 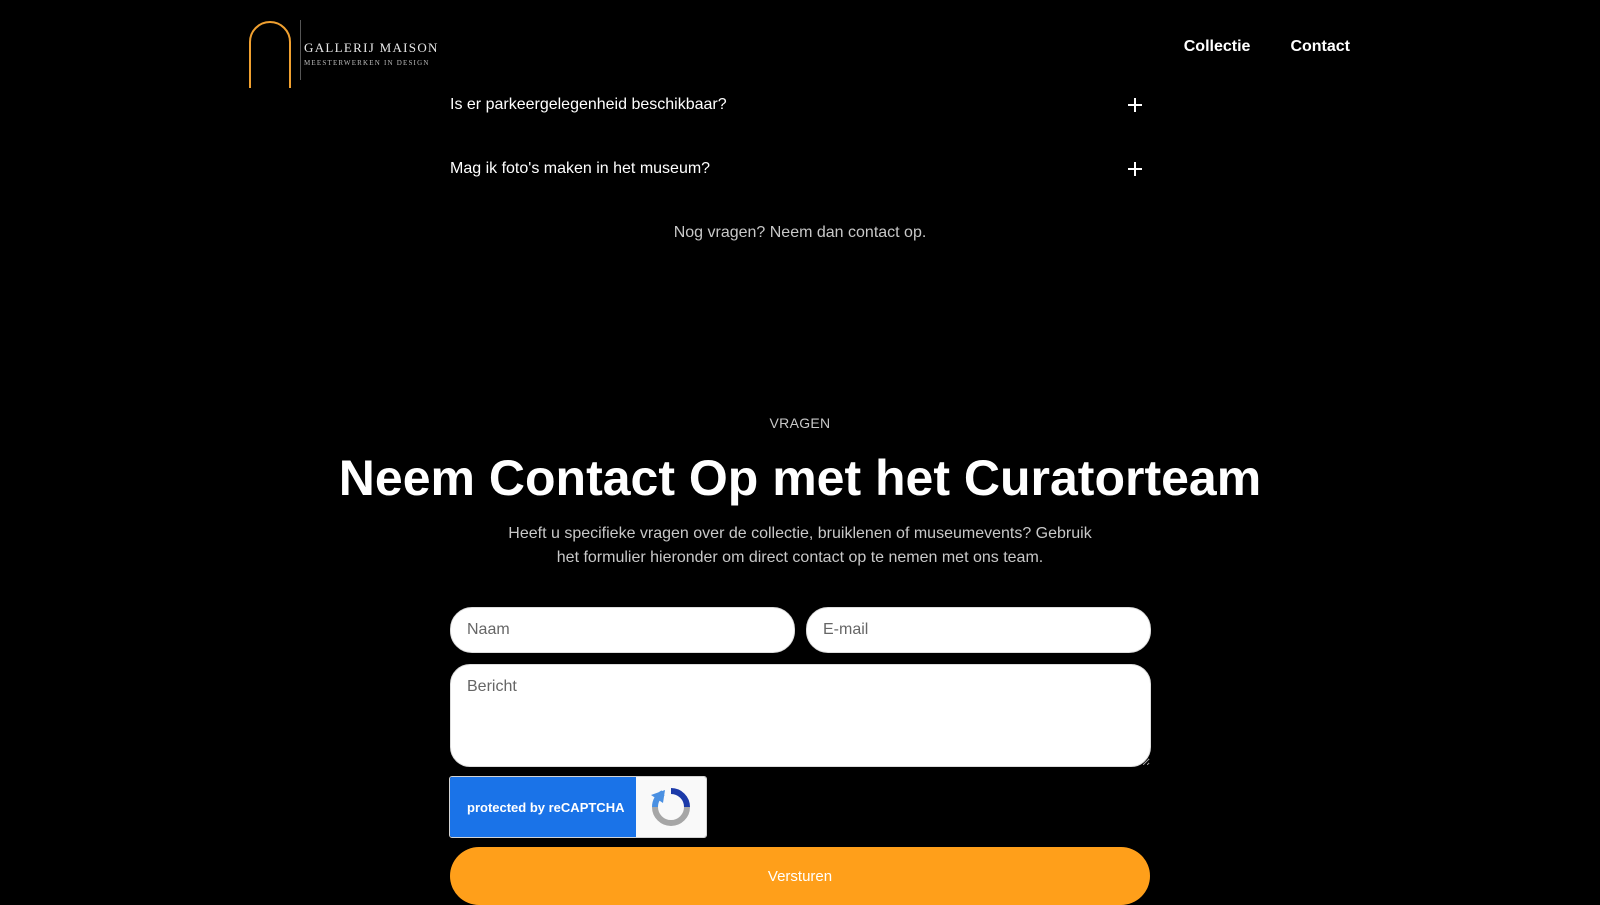 What do you see at coordinates (800, 715) in the screenshot?
I see `message-field` at bounding box center [800, 715].